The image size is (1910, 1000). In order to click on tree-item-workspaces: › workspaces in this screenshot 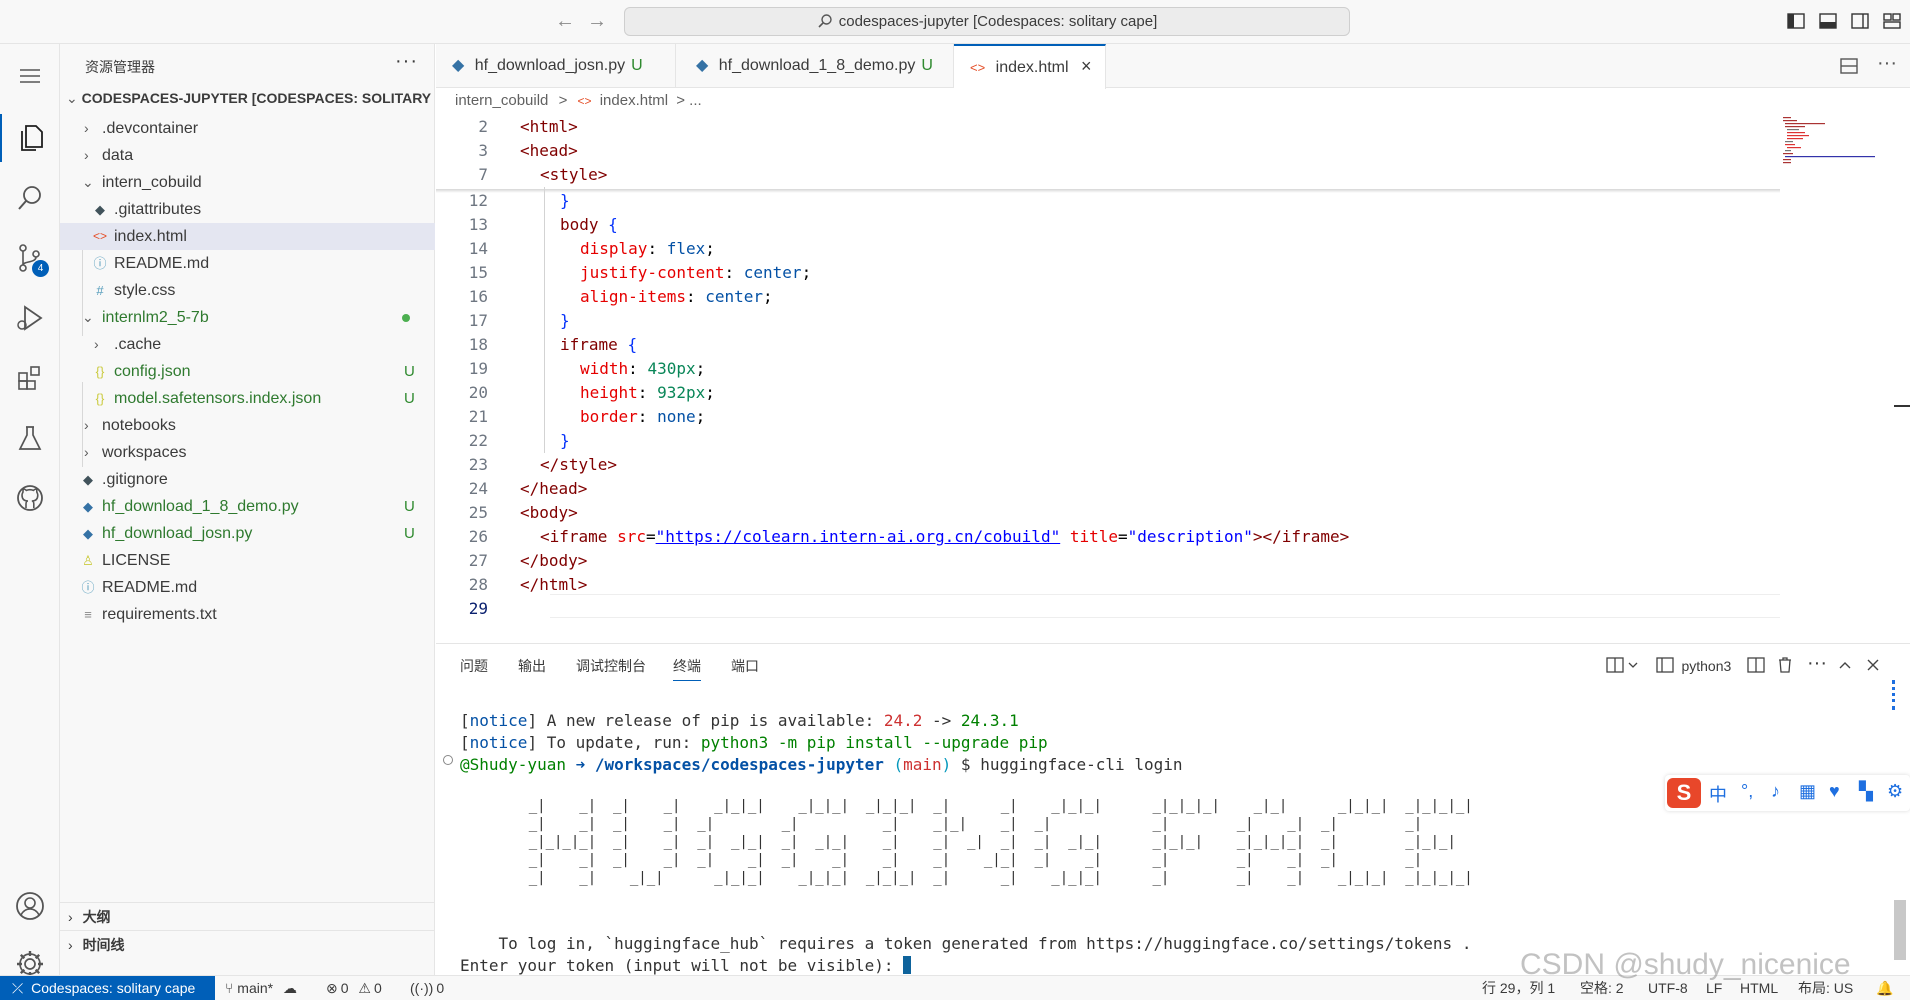, I will do `click(247, 452)`.